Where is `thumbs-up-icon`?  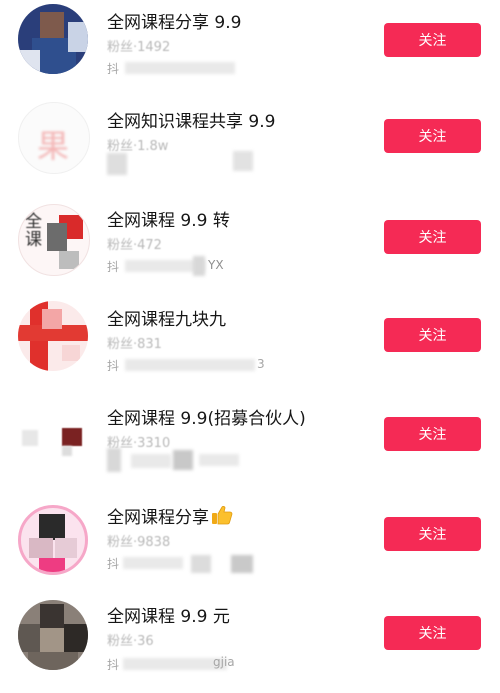
thumbs-up-icon is located at coordinates (222, 517).